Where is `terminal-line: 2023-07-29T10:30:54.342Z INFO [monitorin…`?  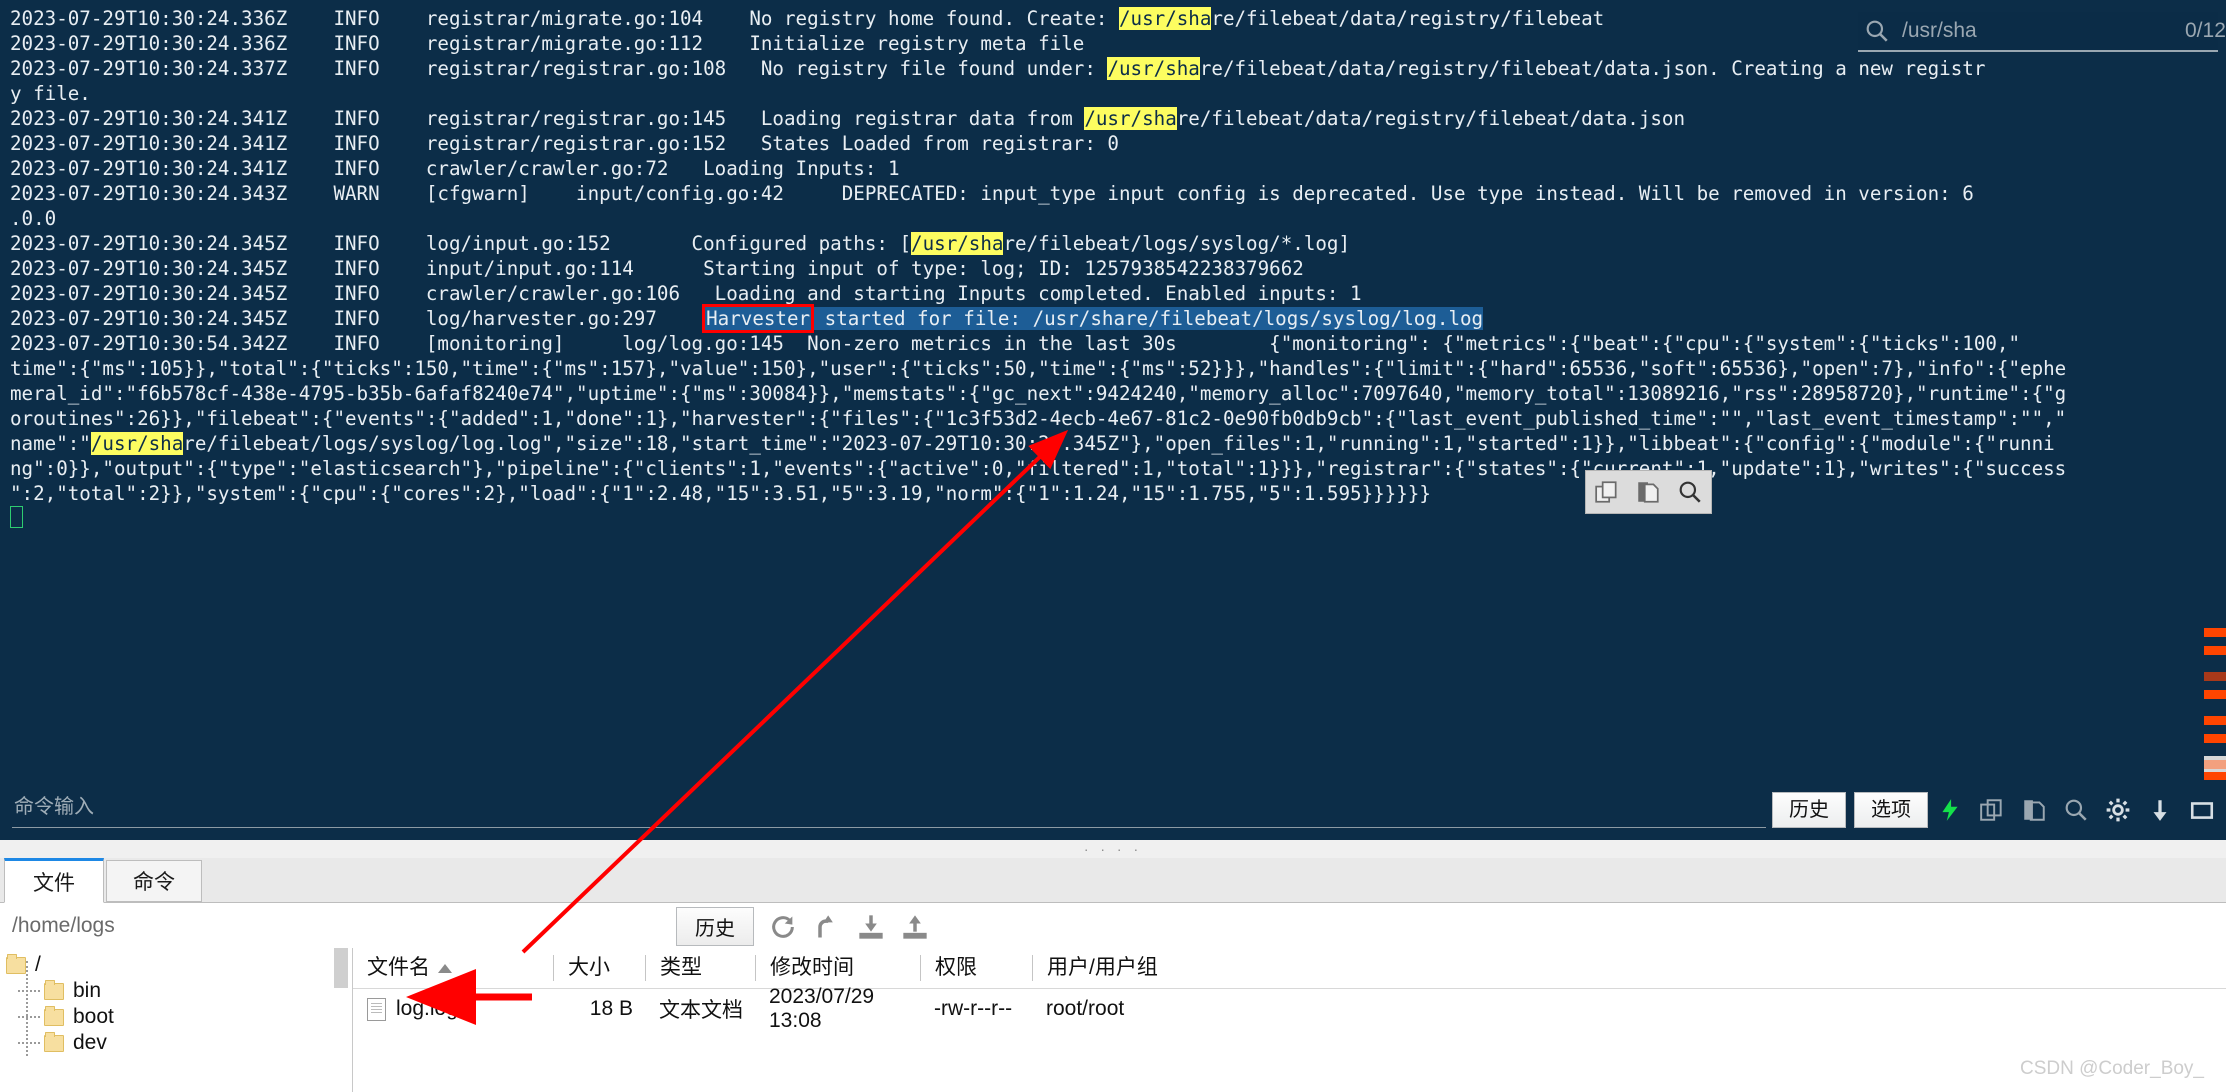
terminal-line: 2023-07-29T10:30:54.342Z INFO [monitorin… is located at coordinates (1106, 343).